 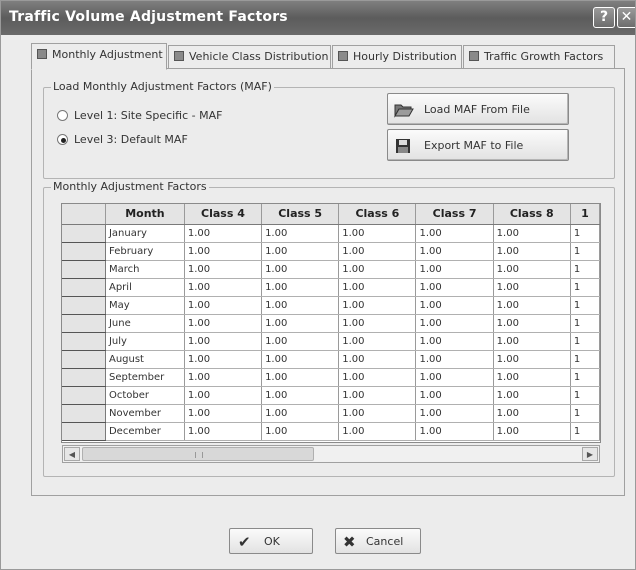 I want to click on column-header: Class 5, so click(x=300, y=214).